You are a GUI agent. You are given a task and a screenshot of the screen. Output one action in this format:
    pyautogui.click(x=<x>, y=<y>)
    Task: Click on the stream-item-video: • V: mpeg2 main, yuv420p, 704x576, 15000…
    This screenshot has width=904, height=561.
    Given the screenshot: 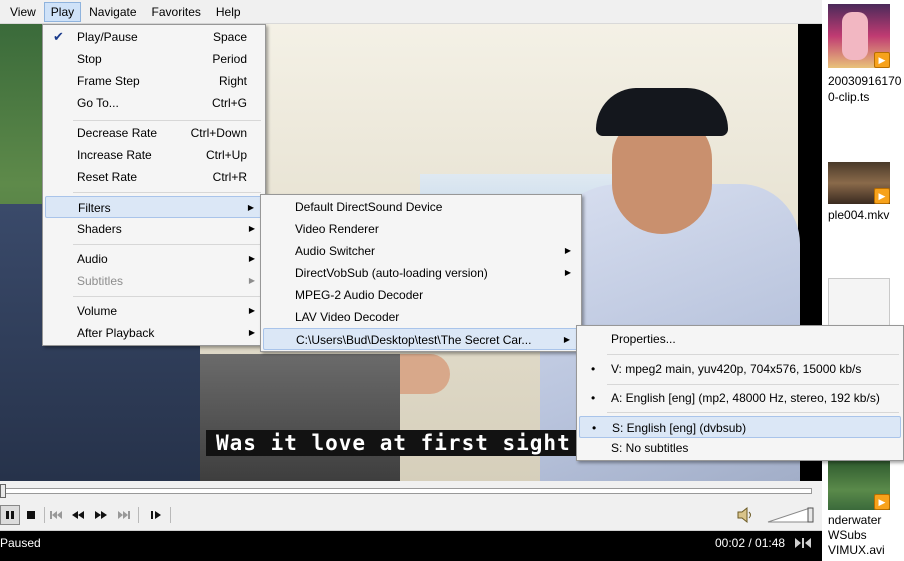 What is the action you would take?
    pyautogui.click(x=740, y=369)
    